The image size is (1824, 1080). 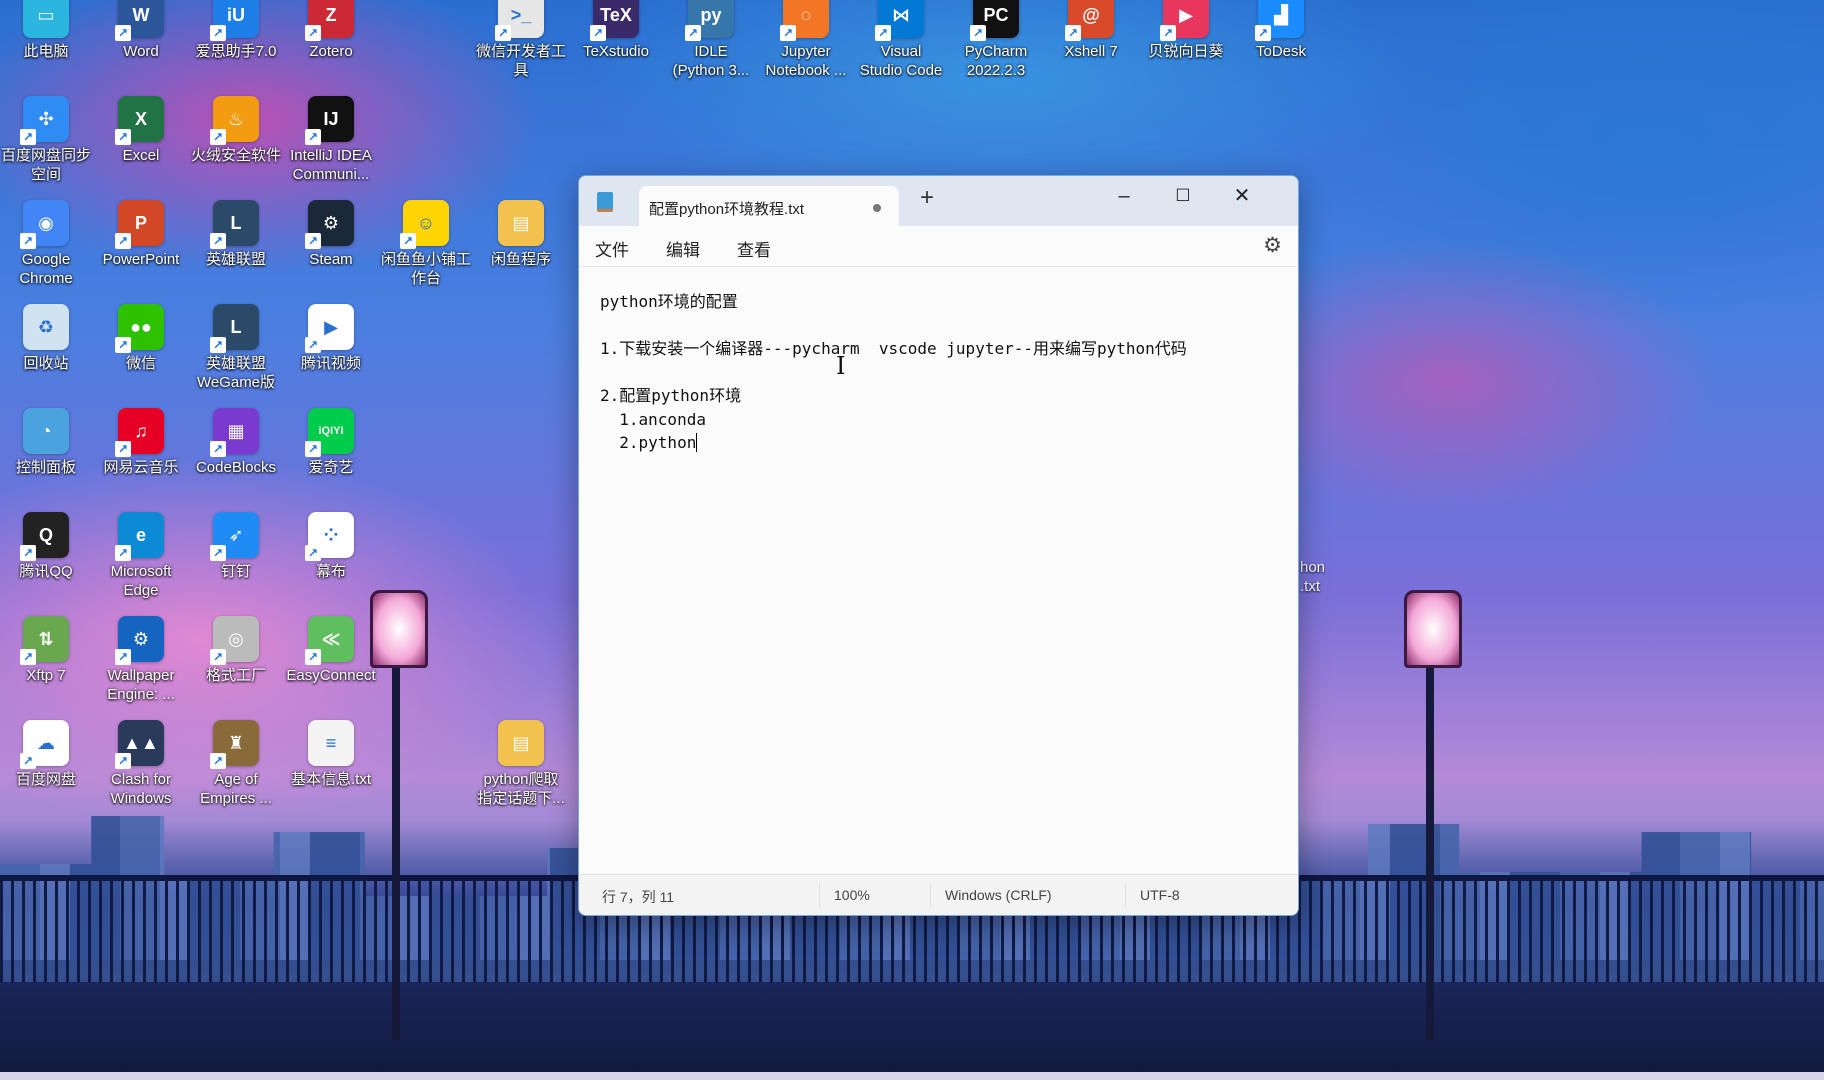 I want to click on app-icon: ◉ ↗, so click(x=44, y=224).